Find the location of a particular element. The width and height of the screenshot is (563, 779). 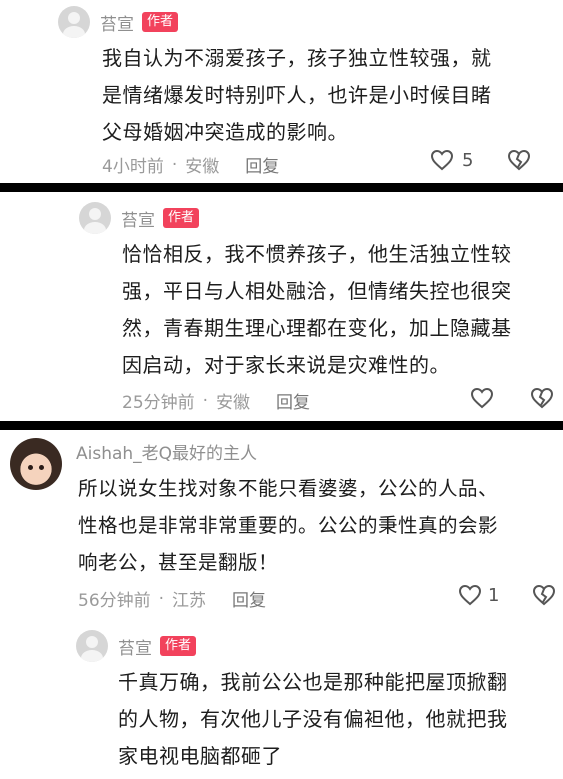

comment-meta: 25分钟前 · 安徽 回复 is located at coordinates (216, 401).